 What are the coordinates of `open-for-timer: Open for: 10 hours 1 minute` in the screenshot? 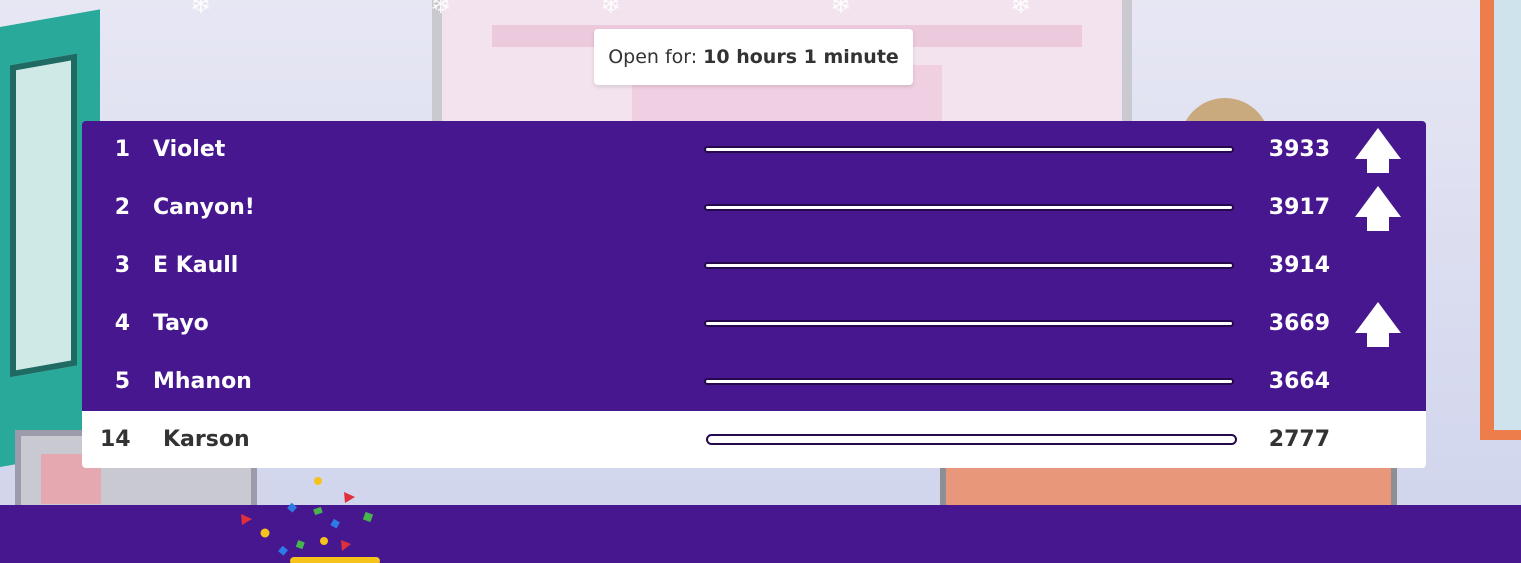 It's located at (753, 57).